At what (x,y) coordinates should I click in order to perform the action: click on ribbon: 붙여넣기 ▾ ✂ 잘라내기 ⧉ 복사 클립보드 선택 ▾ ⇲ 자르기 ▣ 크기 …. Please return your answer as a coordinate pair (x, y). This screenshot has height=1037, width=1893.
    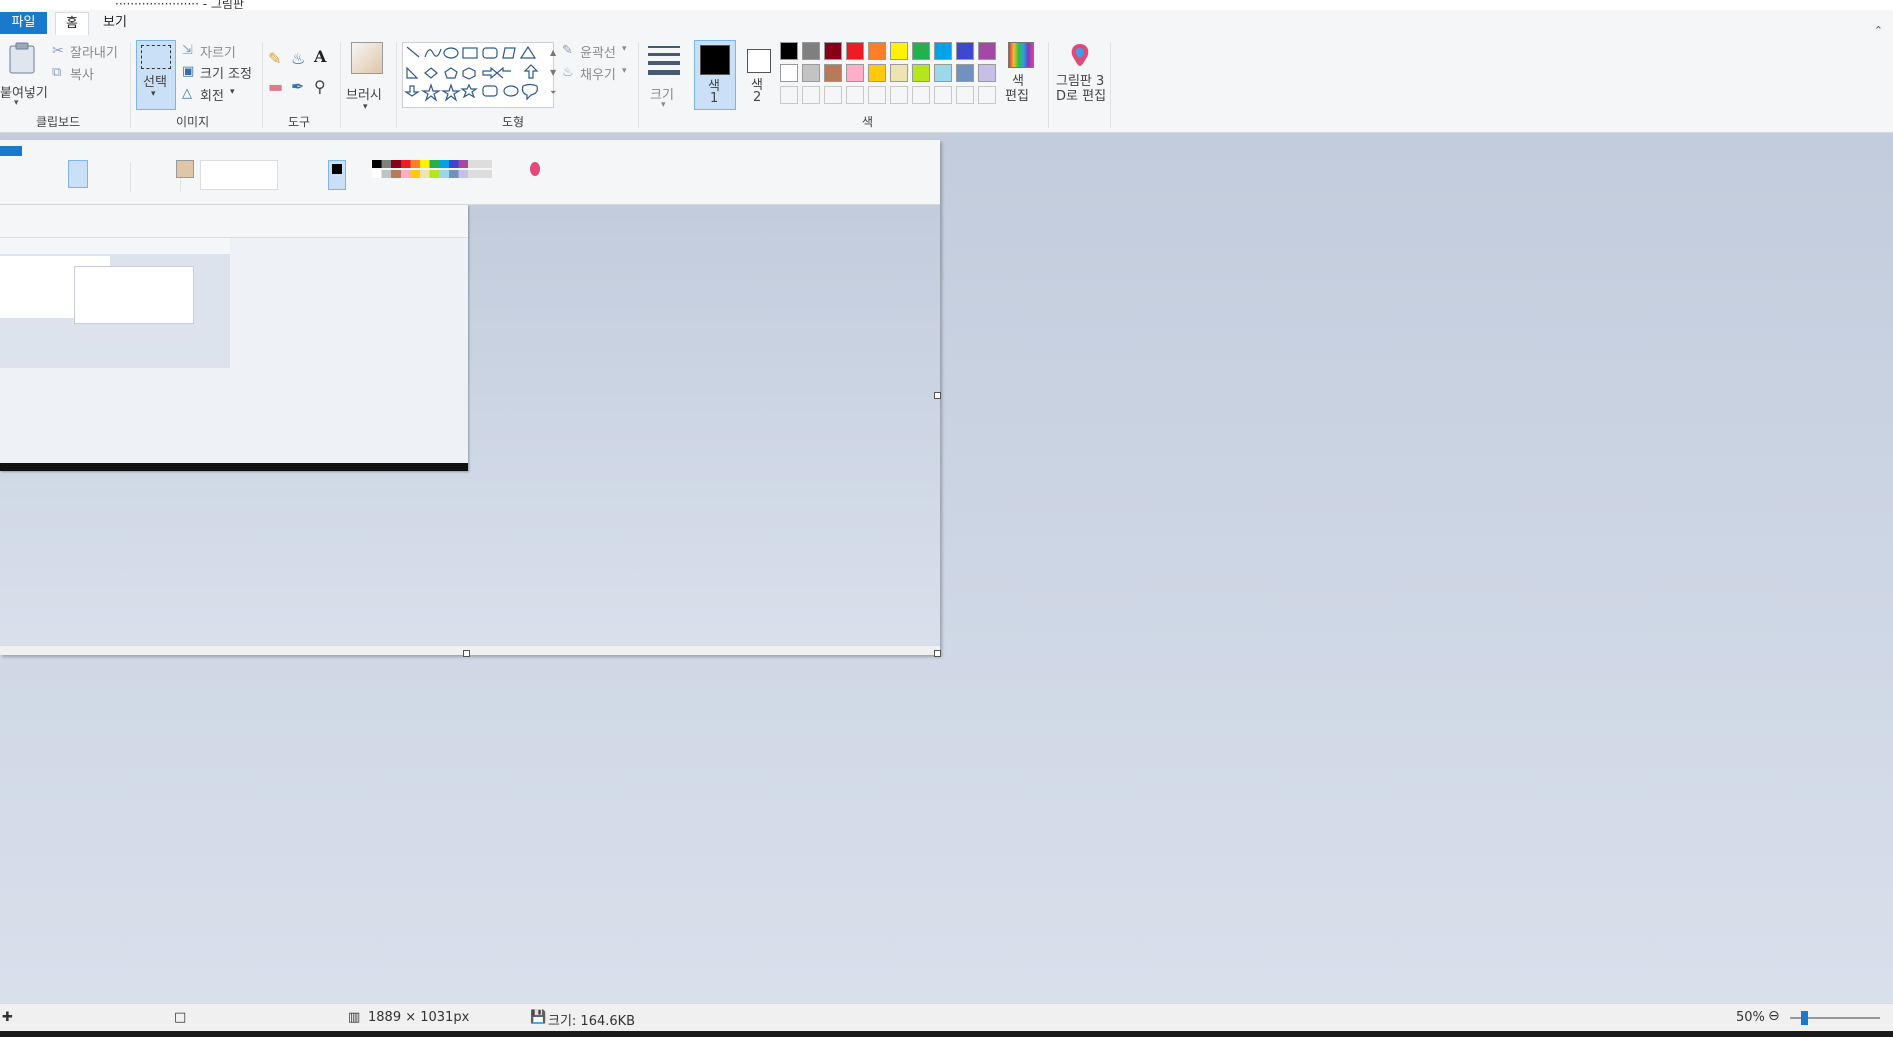
    Looking at the image, I should click on (946, 84).